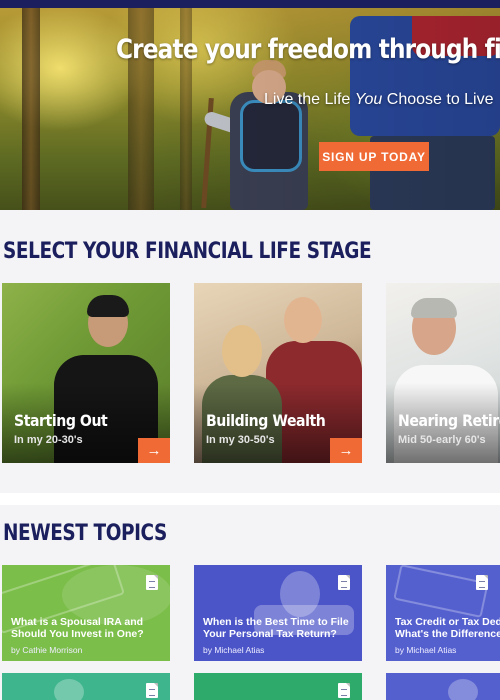  Describe the element at coordinates (442, 440) in the screenshot. I see `card-subtitle: Mid 50-early 60's` at that location.